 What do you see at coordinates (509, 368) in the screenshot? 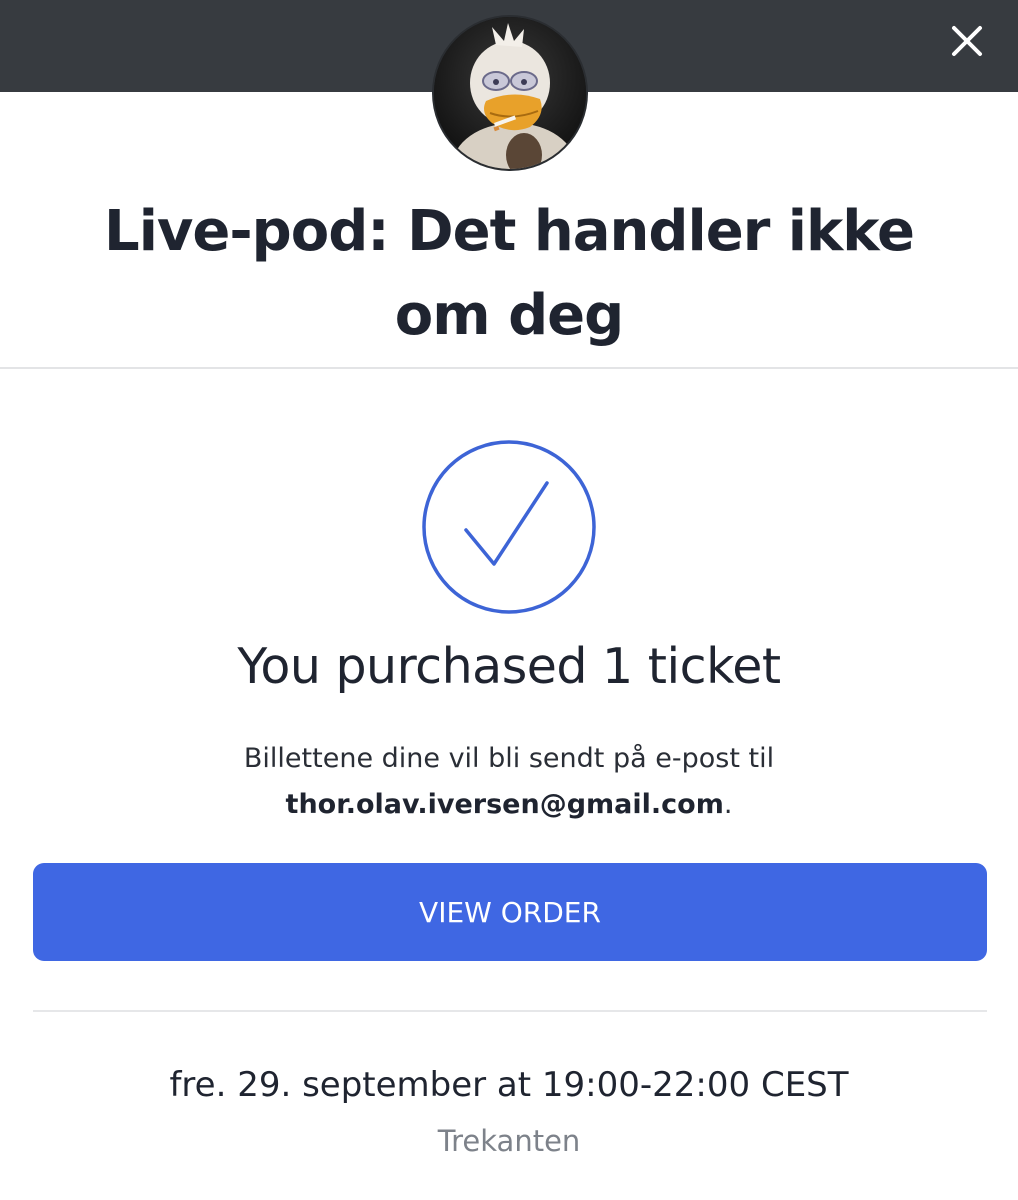
I see `header-divider` at bounding box center [509, 368].